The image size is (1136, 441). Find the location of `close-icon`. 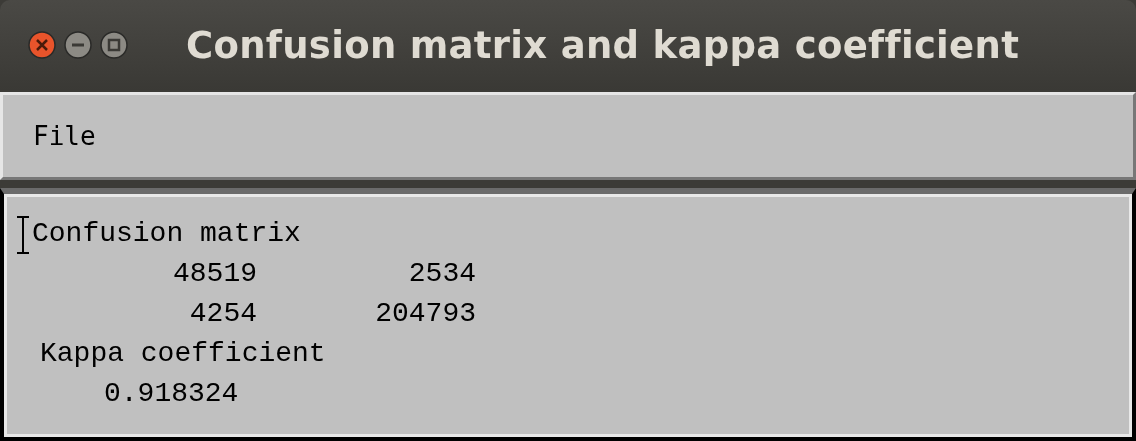

close-icon is located at coordinates (42, 45).